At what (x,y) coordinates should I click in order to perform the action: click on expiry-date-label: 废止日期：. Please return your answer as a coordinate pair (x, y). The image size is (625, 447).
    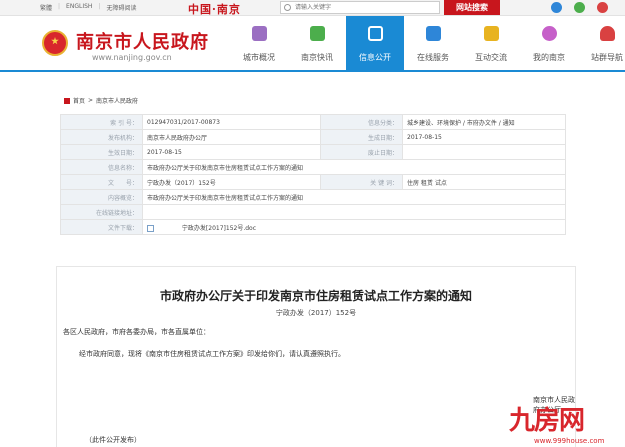
    Looking at the image, I should click on (361, 152).